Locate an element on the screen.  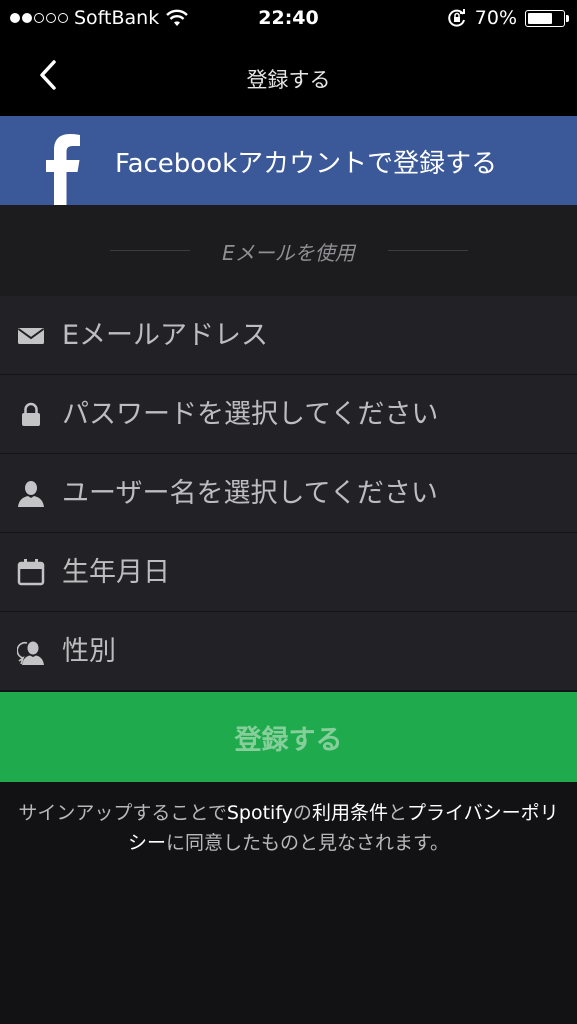
orientation-lock-icon is located at coordinates (456, 18).